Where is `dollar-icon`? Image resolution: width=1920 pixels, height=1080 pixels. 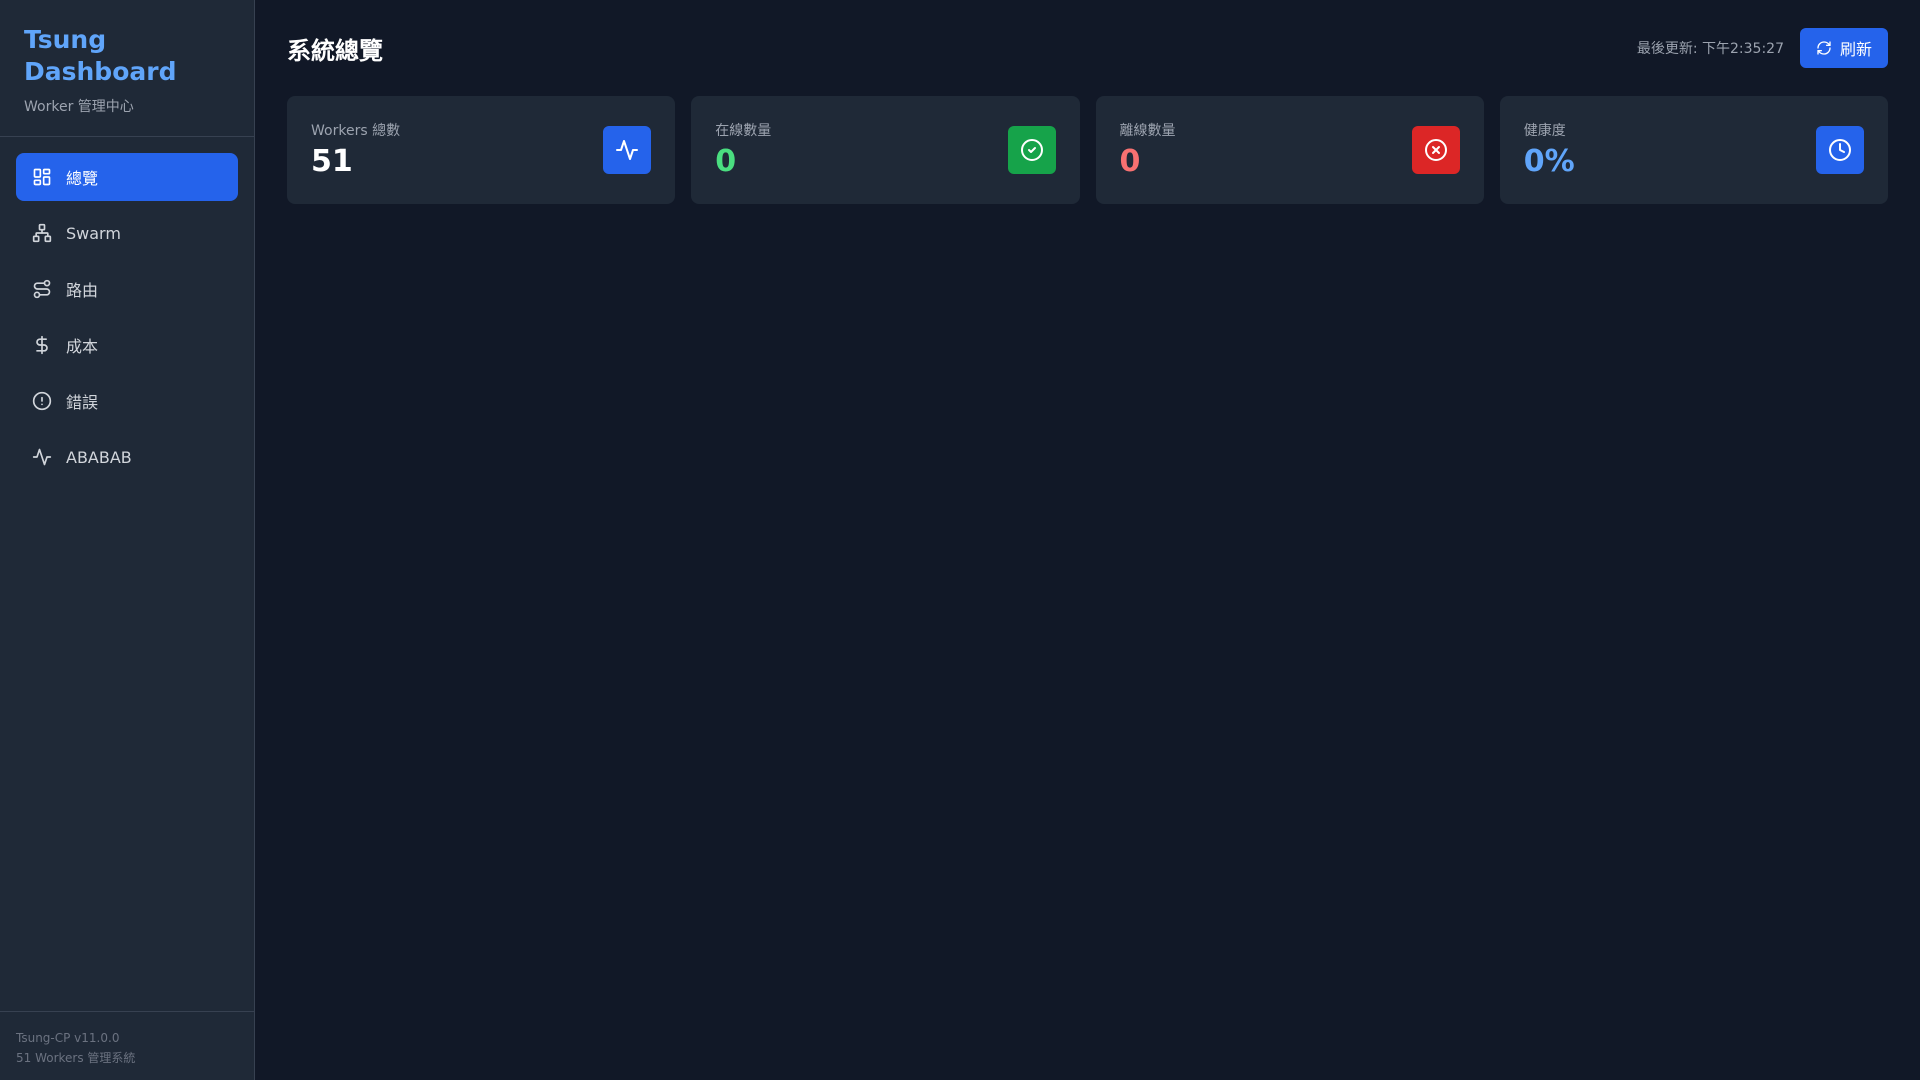 dollar-icon is located at coordinates (42, 345).